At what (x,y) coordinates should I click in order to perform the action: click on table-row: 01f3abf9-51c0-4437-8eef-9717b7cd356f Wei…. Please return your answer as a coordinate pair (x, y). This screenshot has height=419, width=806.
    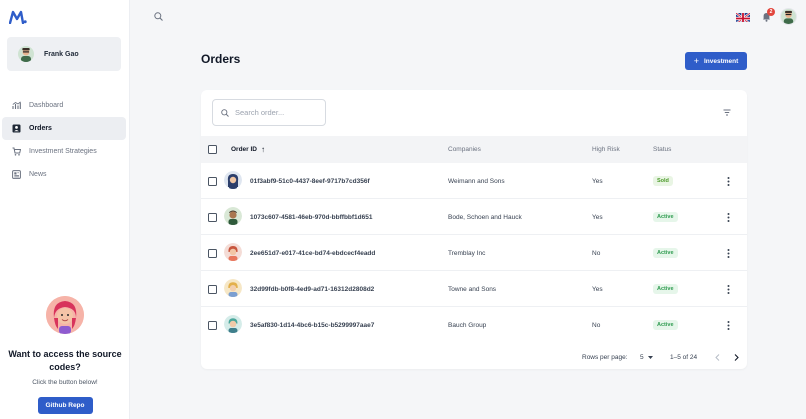
    Looking at the image, I should click on (474, 181).